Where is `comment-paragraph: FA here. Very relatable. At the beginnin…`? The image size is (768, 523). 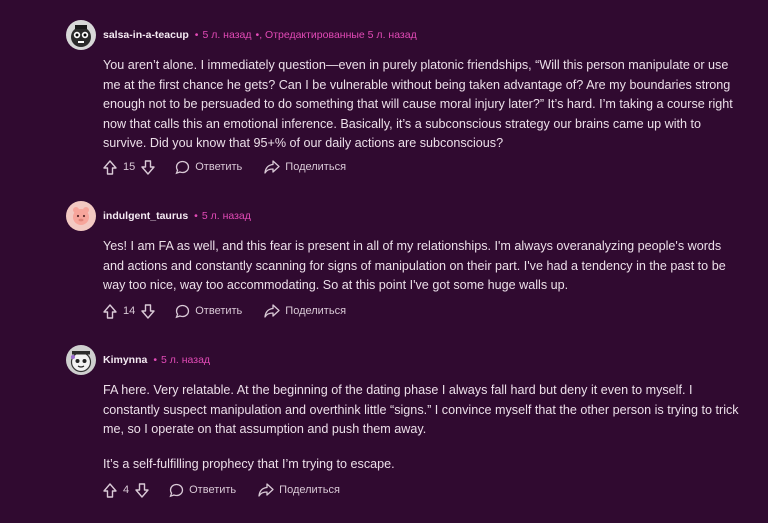 comment-paragraph: FA here. Very relatable. At the beginnin… is located at coordinates (421, 409).